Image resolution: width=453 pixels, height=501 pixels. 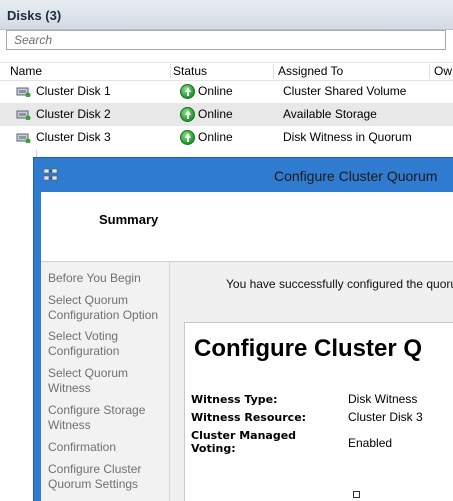 What do you see at coordinates (107, 418) in the screenshot?
I see `nav-step-configure-storage-witness: Configure Storage Witness` at bounding box center [107, 418].